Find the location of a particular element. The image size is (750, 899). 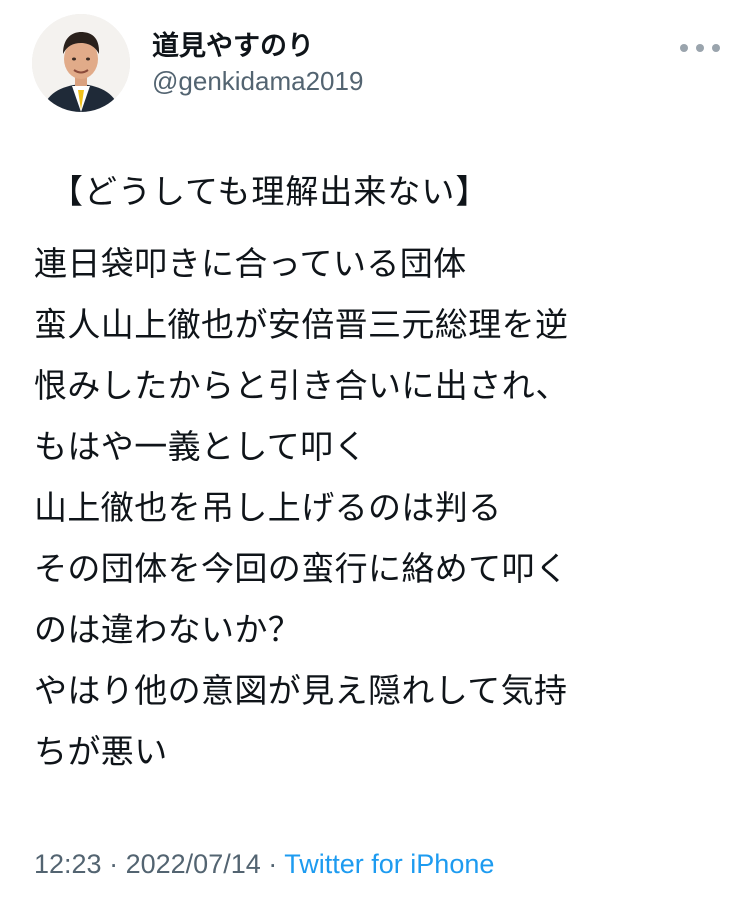

tweet-line: その団体を今回の蛮行に絡めて叩く is located at coordinates (301, 568).